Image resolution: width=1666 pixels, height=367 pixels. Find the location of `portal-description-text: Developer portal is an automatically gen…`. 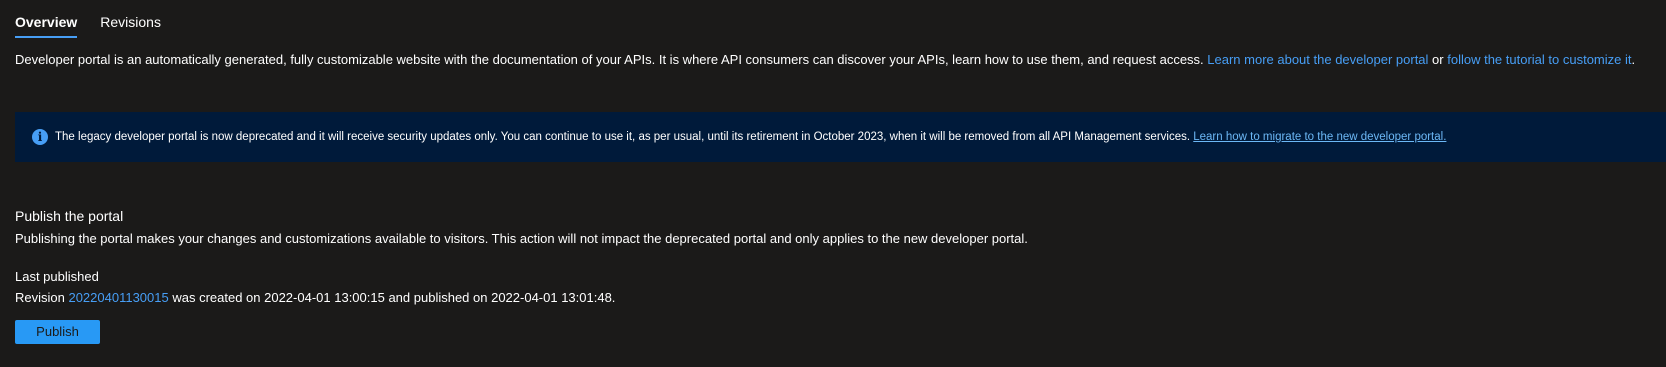

portal-description-text: Developer portal is an automatically gen… is located at coordinates (611, 59).